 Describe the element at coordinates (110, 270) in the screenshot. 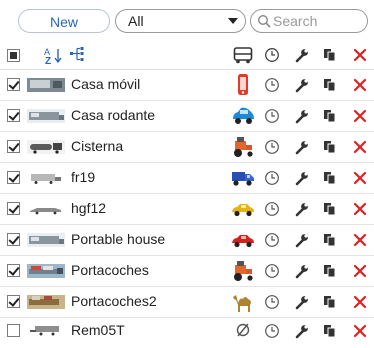

I see `vehicle-name: Portacoches` at that location.